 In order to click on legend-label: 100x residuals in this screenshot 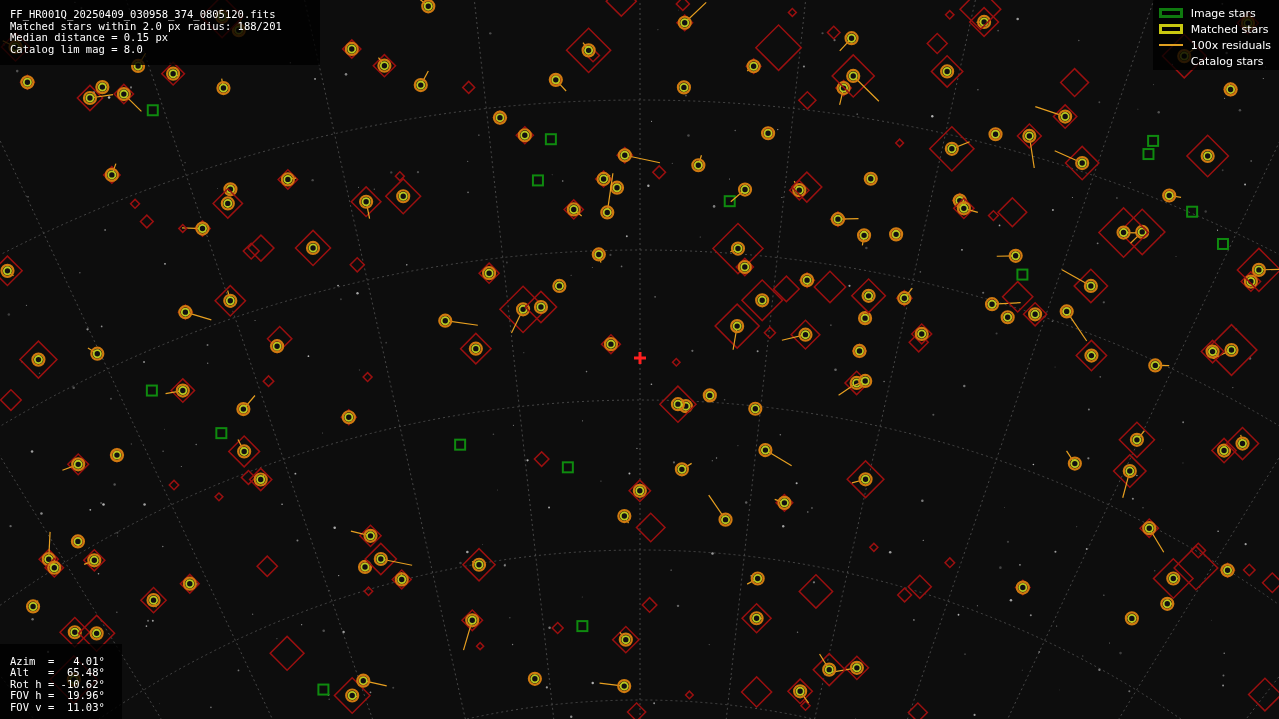, I will do `click(1230, 45)`.